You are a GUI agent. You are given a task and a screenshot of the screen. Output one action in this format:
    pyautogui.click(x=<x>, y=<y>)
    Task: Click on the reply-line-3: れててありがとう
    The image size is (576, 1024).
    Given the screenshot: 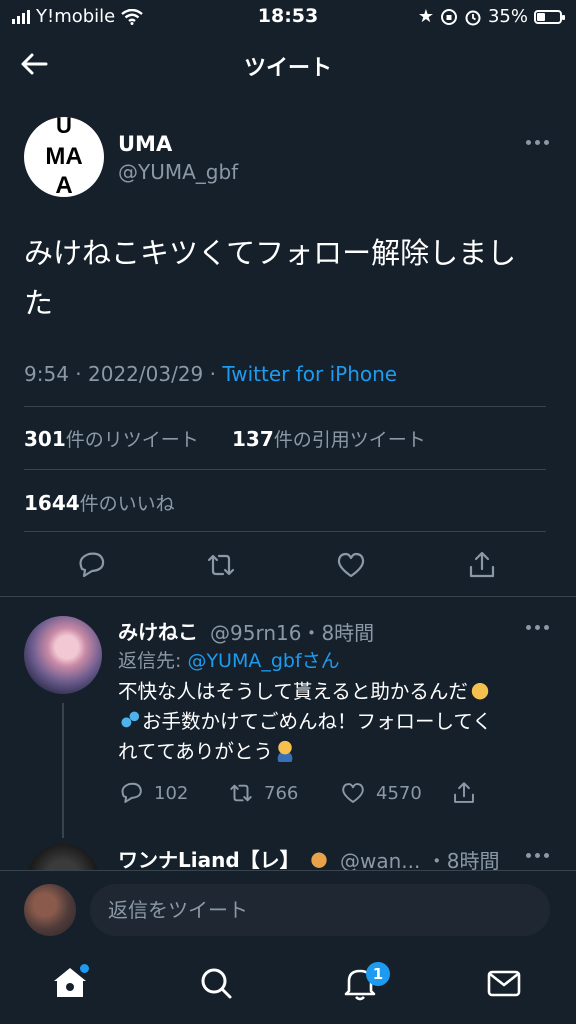 What is the action you would take?
    pyautogui.click(x=195, y=751)
    